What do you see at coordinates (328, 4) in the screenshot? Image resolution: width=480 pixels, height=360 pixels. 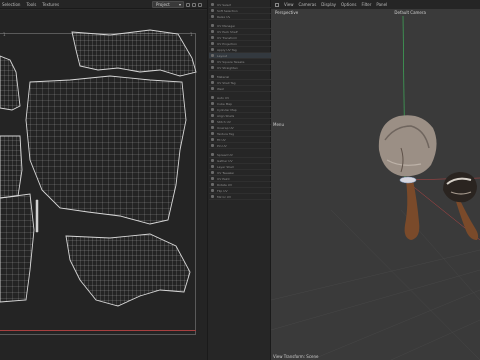 I see `menu-display: Display` at bounding box center [328, 4].